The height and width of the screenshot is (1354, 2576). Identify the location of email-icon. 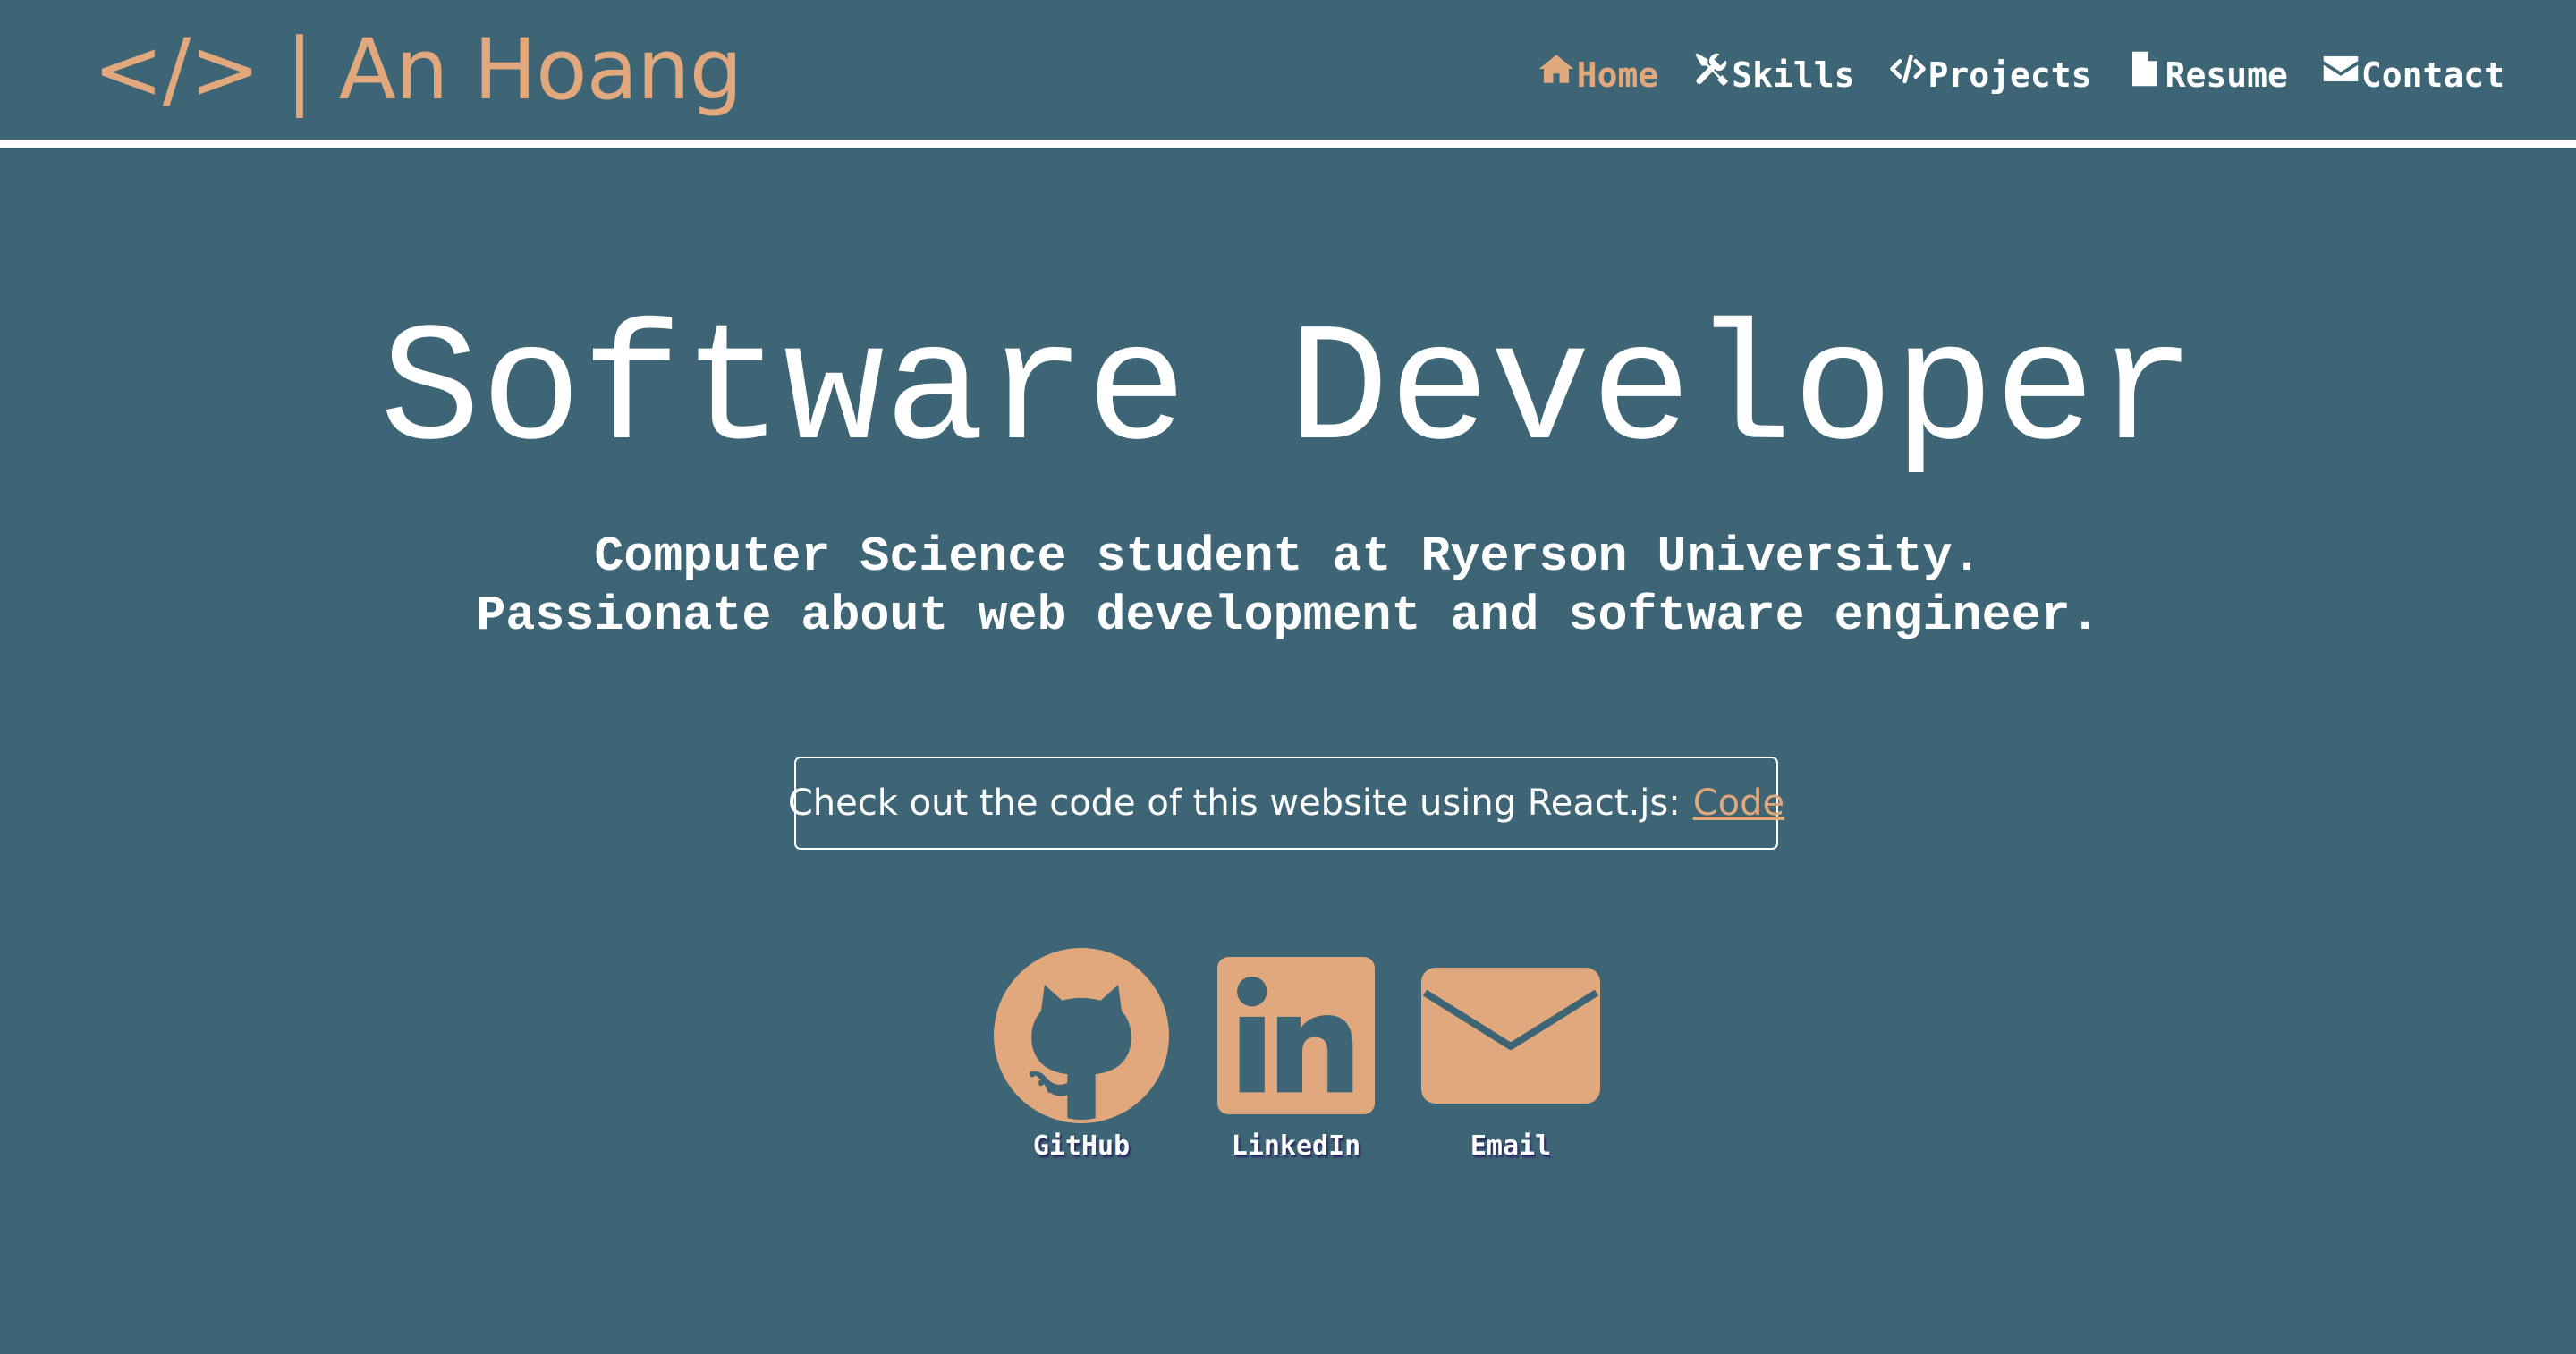
(1510, 1035).